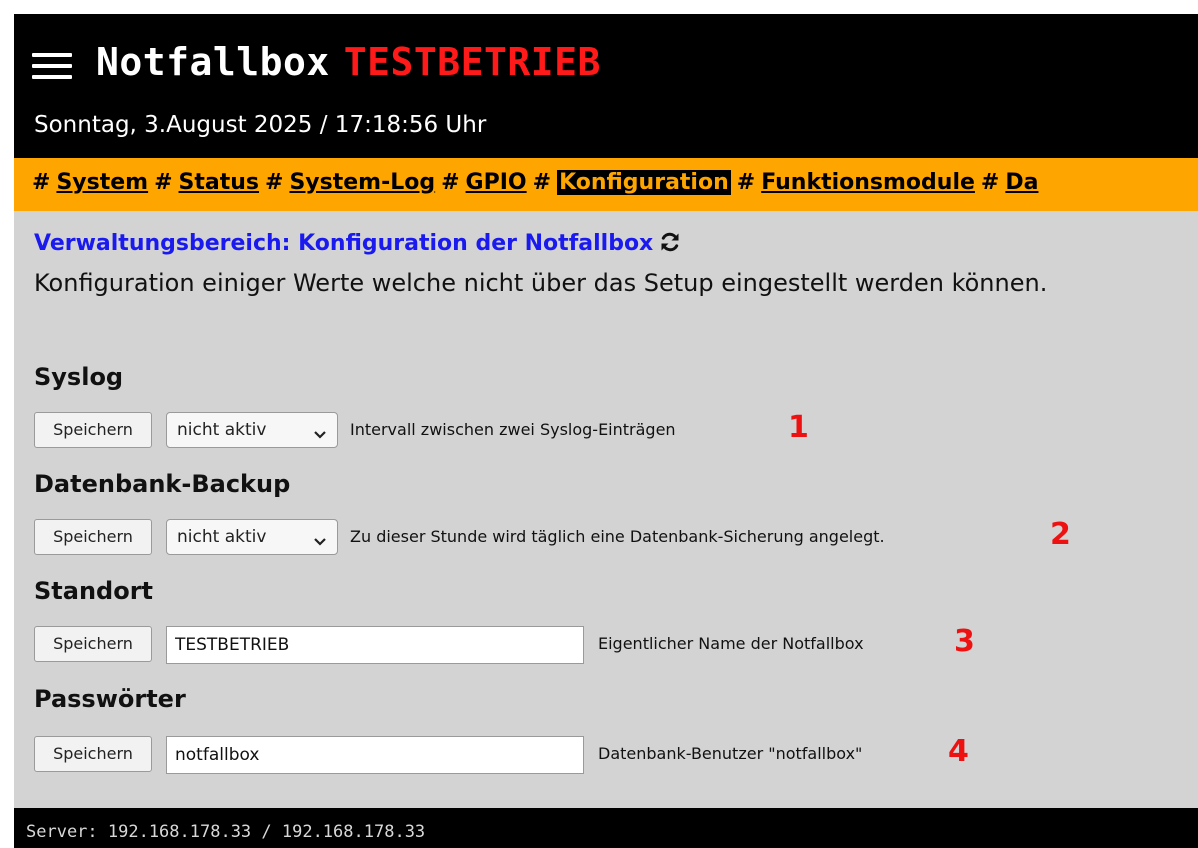  I want to click on app-title: Notfallbox TESTBETRIEB, so click(348, 62).